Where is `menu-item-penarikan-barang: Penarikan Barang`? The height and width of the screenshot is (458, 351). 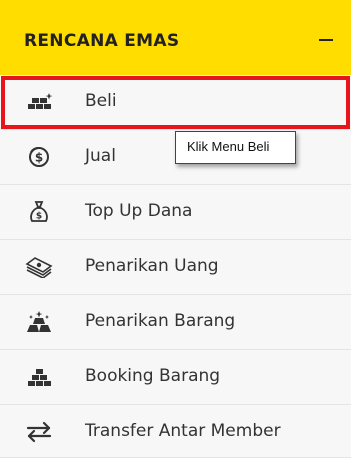
menu-item-penarikan-barang: Penarikan Barang is located at coordinates (175, 322).